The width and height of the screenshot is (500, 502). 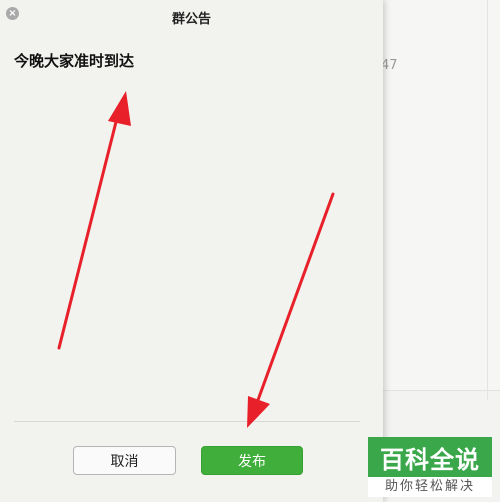 What do you see at coordinates (487, 200) in the screenshot?
I see `background-separator` at bounding box center [487, 200].